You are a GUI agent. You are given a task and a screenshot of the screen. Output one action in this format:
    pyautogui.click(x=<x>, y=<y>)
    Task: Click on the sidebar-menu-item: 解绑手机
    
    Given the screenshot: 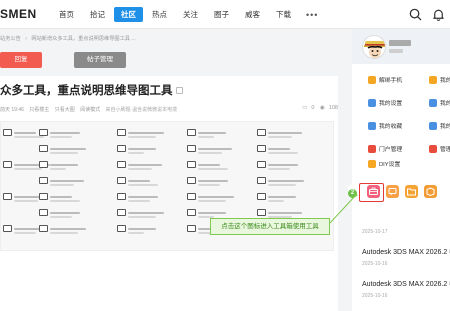 What is the action you would take?
    pyautogui.click(x=390, y=79)
    